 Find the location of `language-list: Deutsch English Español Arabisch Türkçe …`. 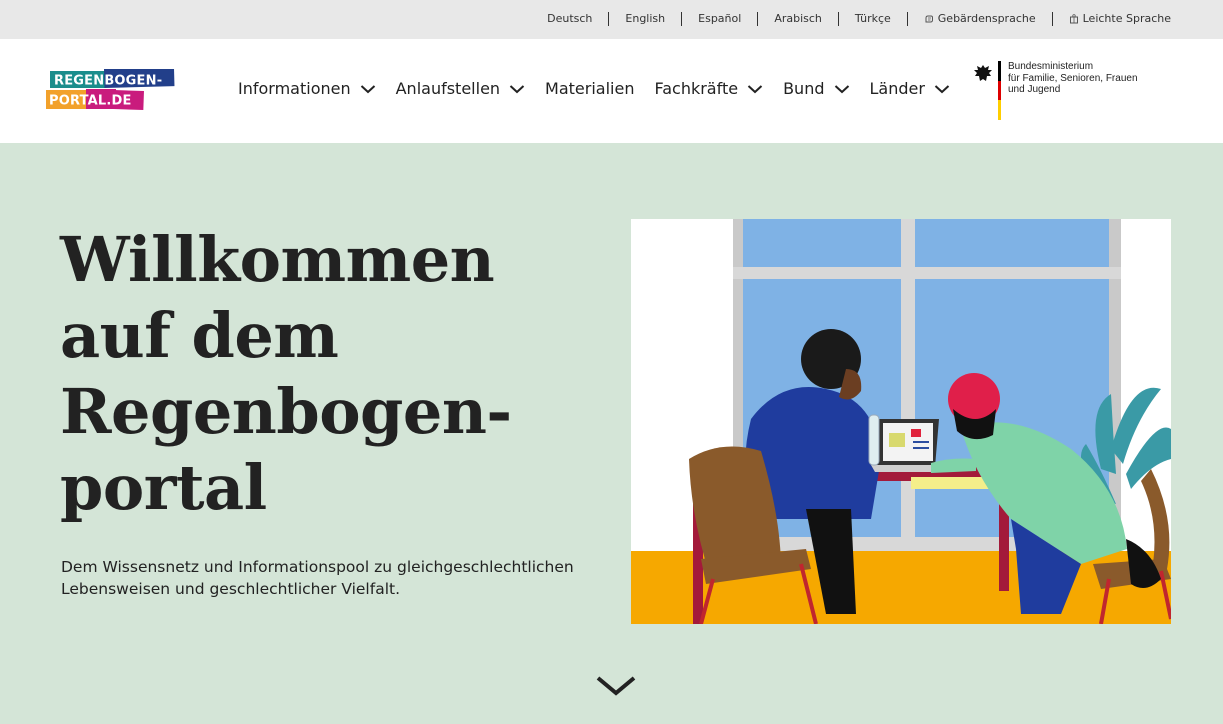

language-list: Deutsch English Español Arabisch Türkçe … is located at coordinates (859, 19).